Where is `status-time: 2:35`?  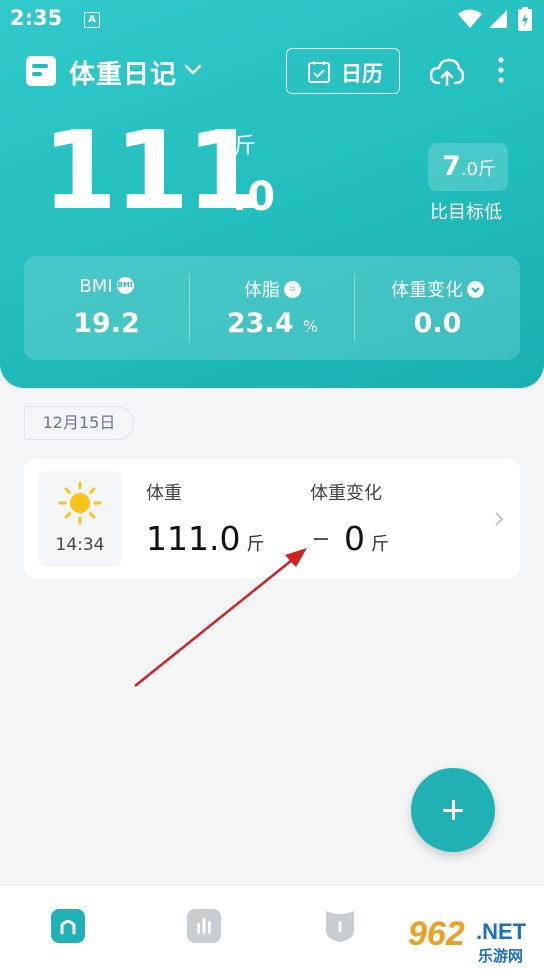
status-time: 2:35 is located at coordinates (36, 18).